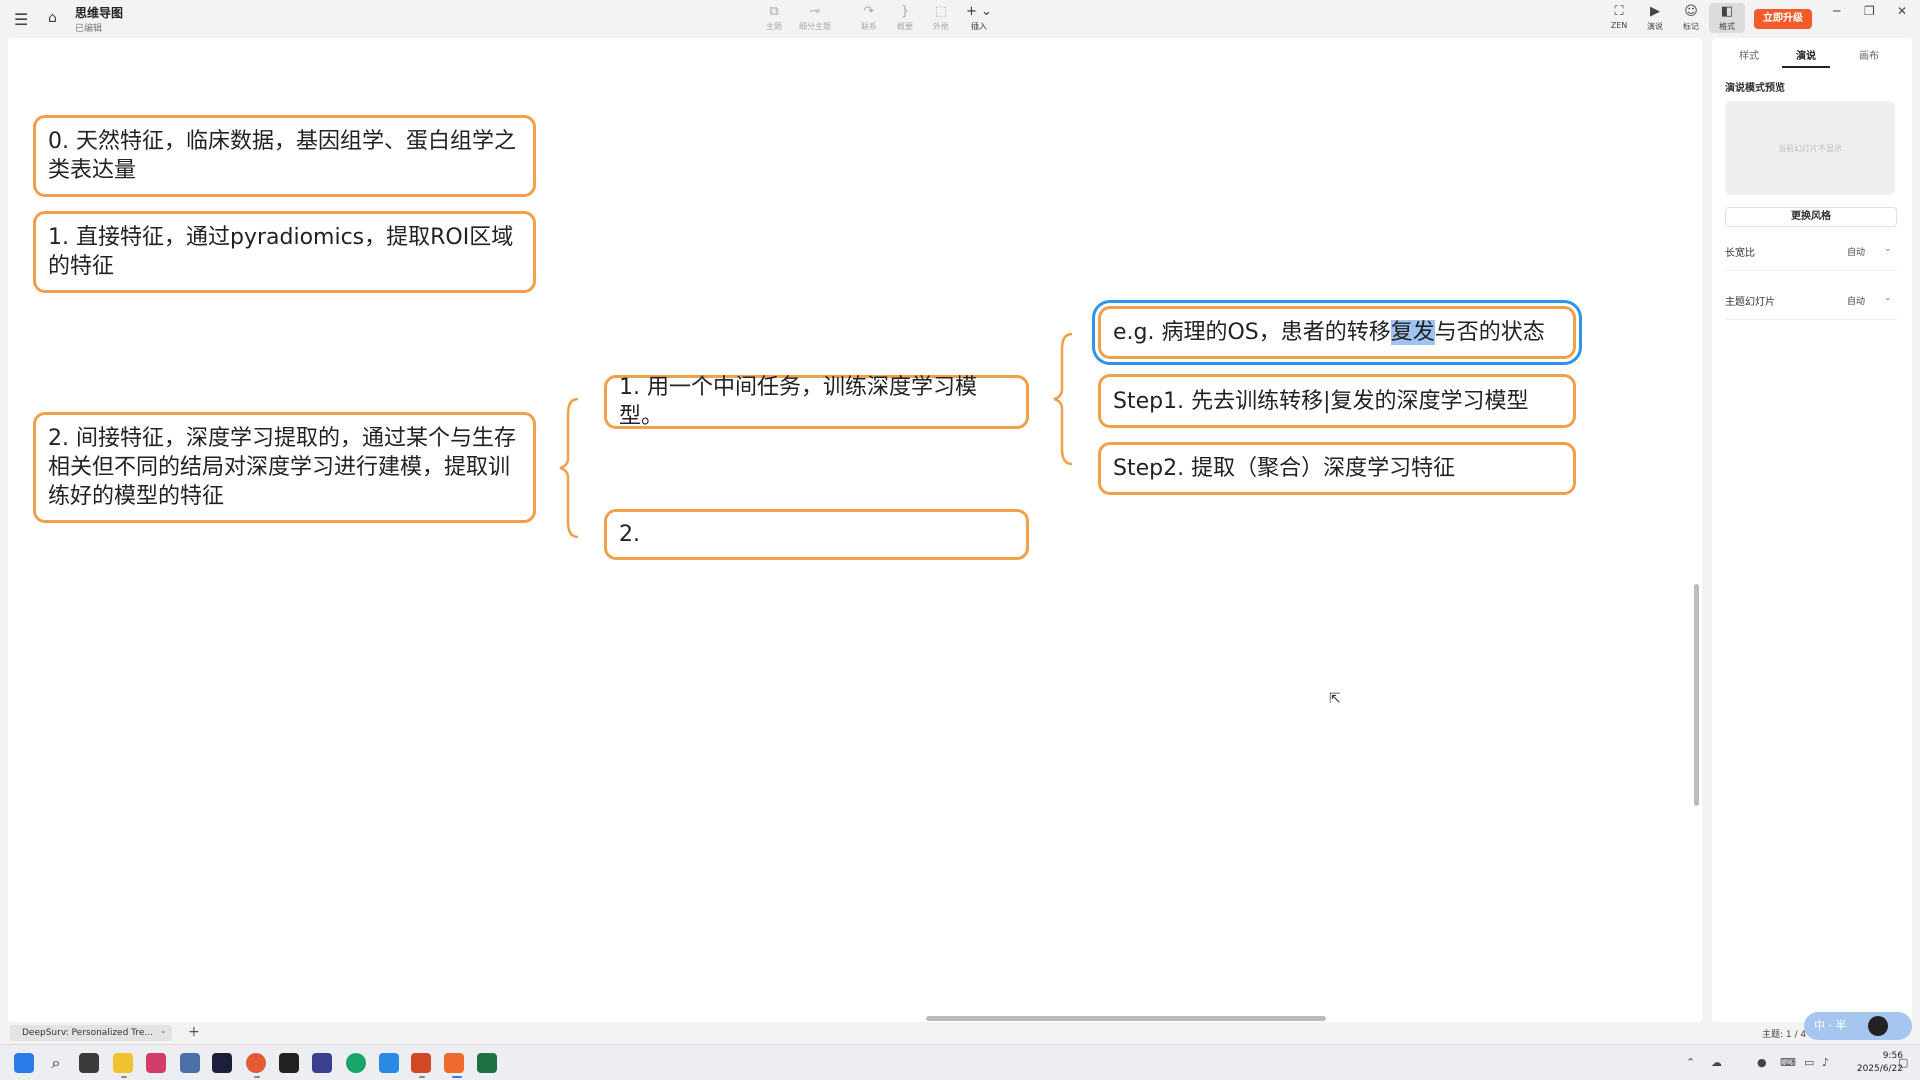  What do you see at coordinates (1903, 1062) in the screenshot?
I see `notification-icon: ▢` at bounding box center [1903, 1062].